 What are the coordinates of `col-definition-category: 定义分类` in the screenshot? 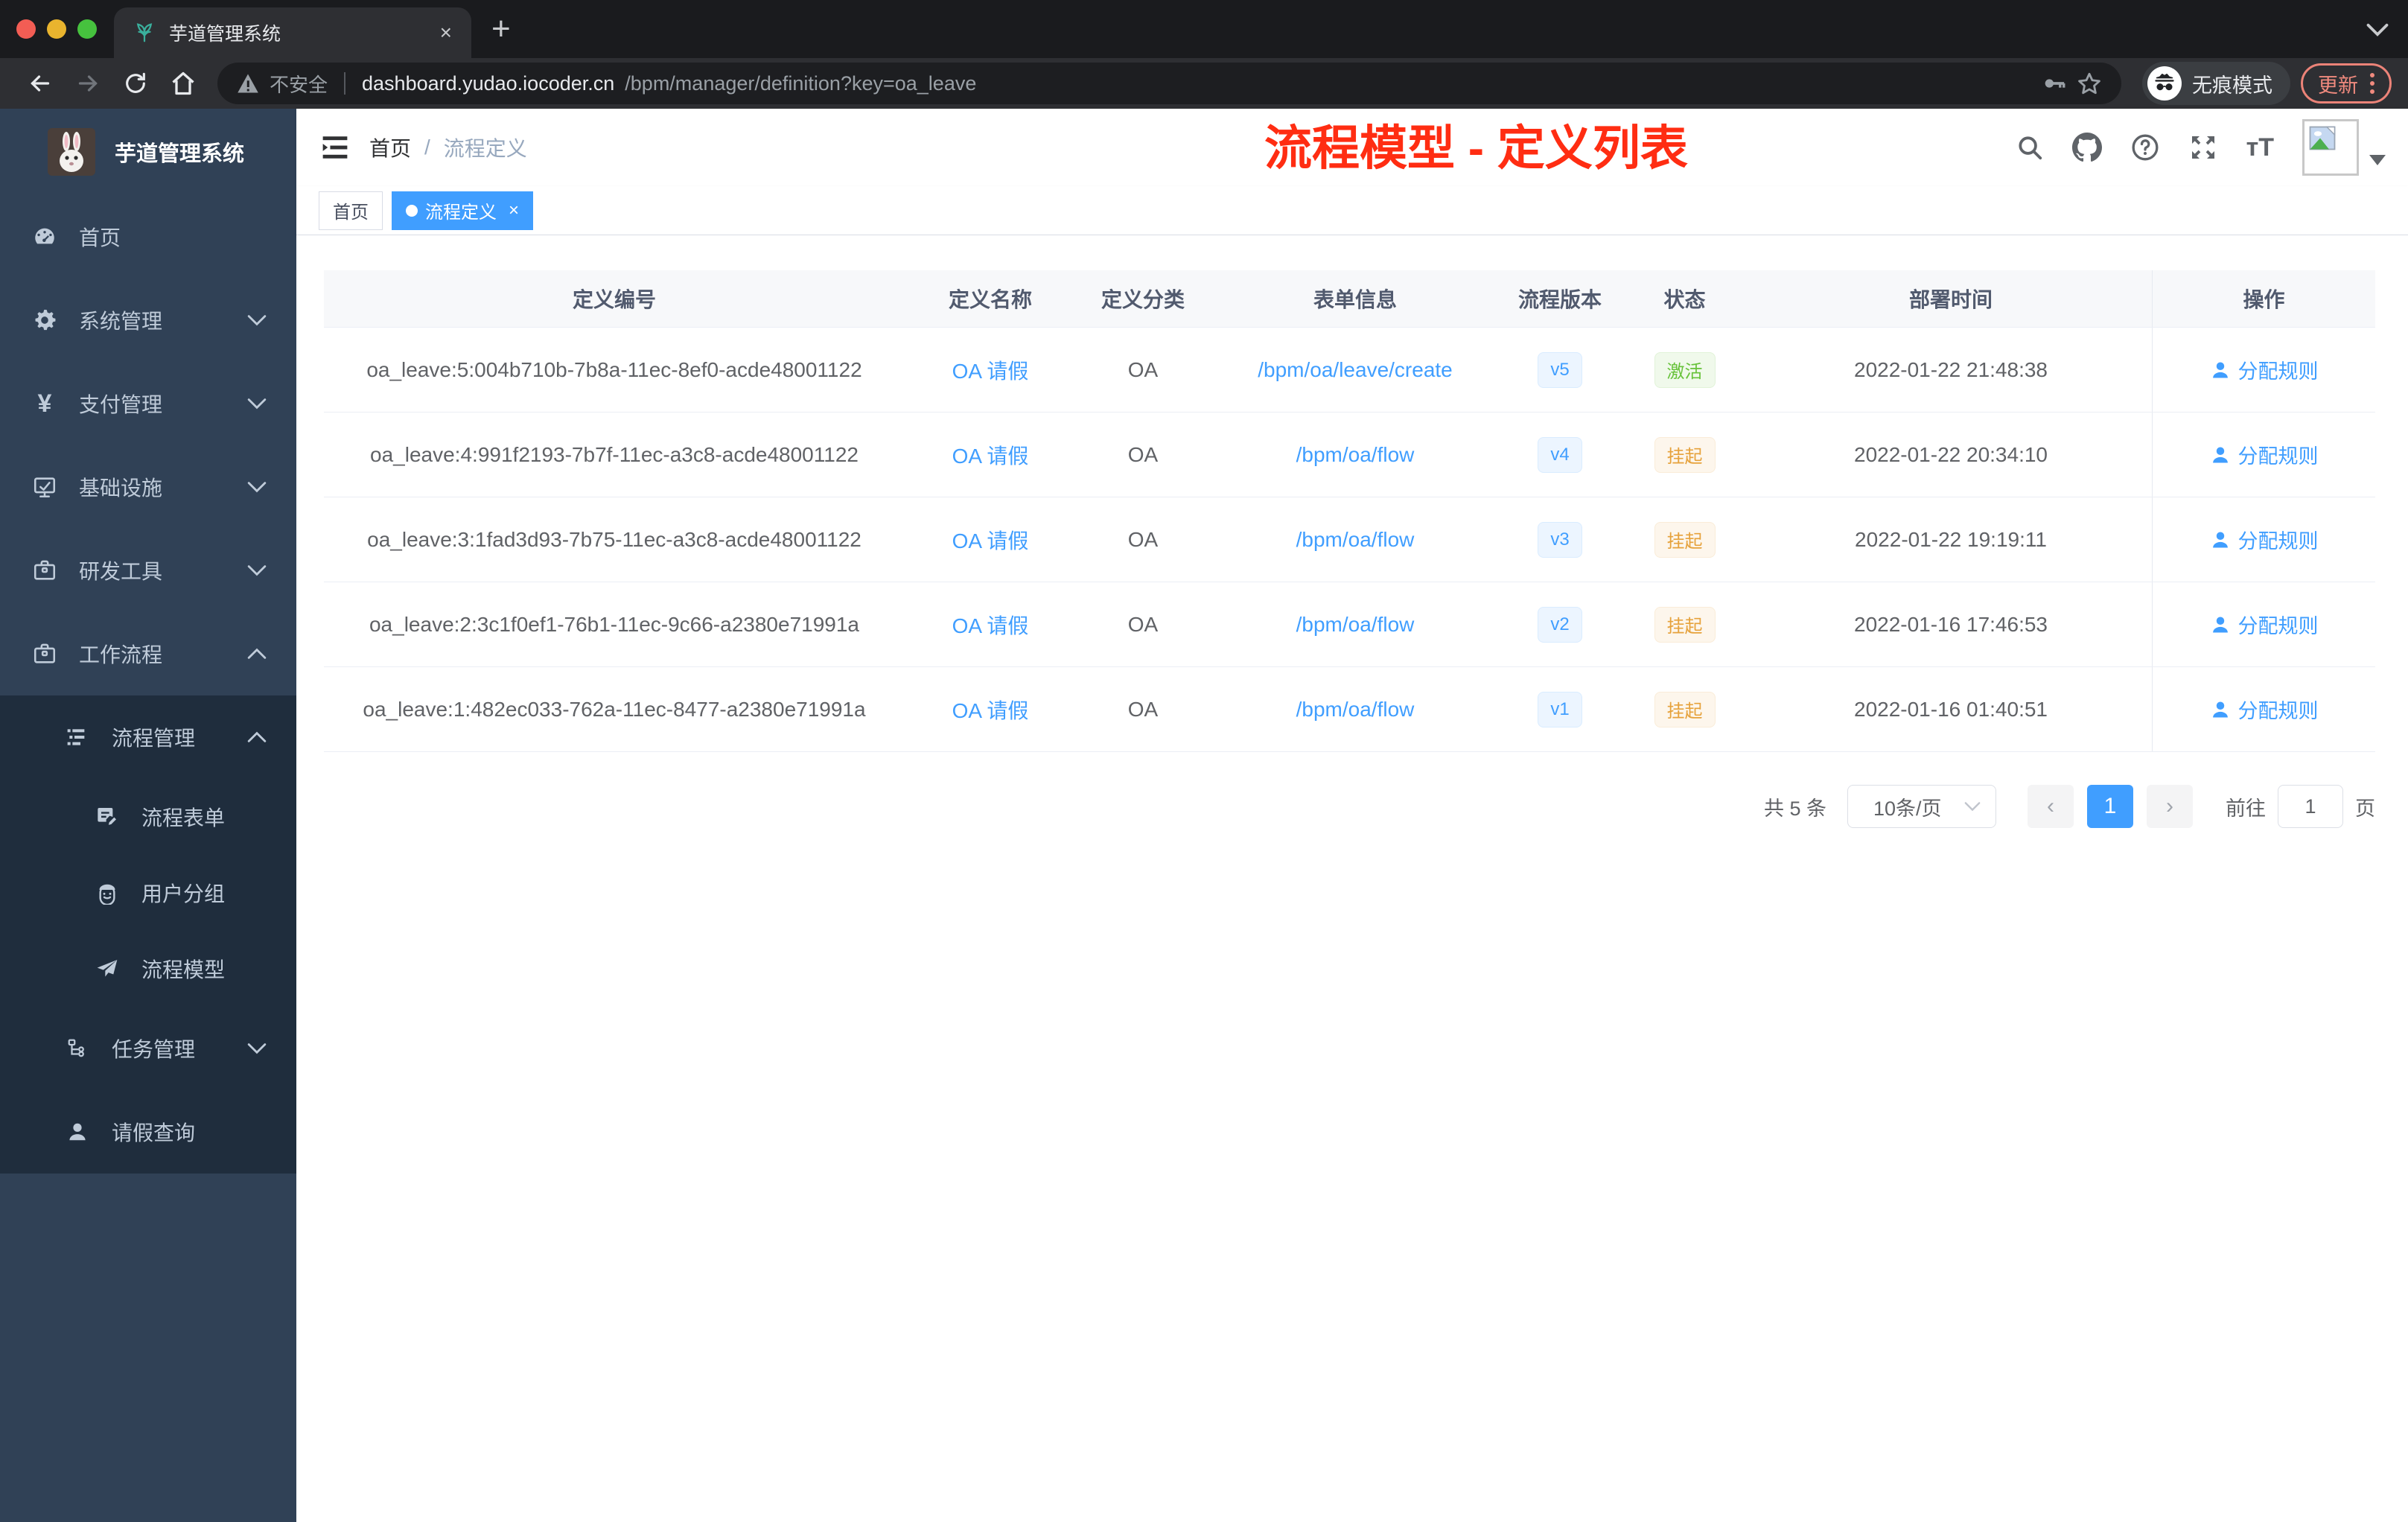 It's located at (1143, 299).